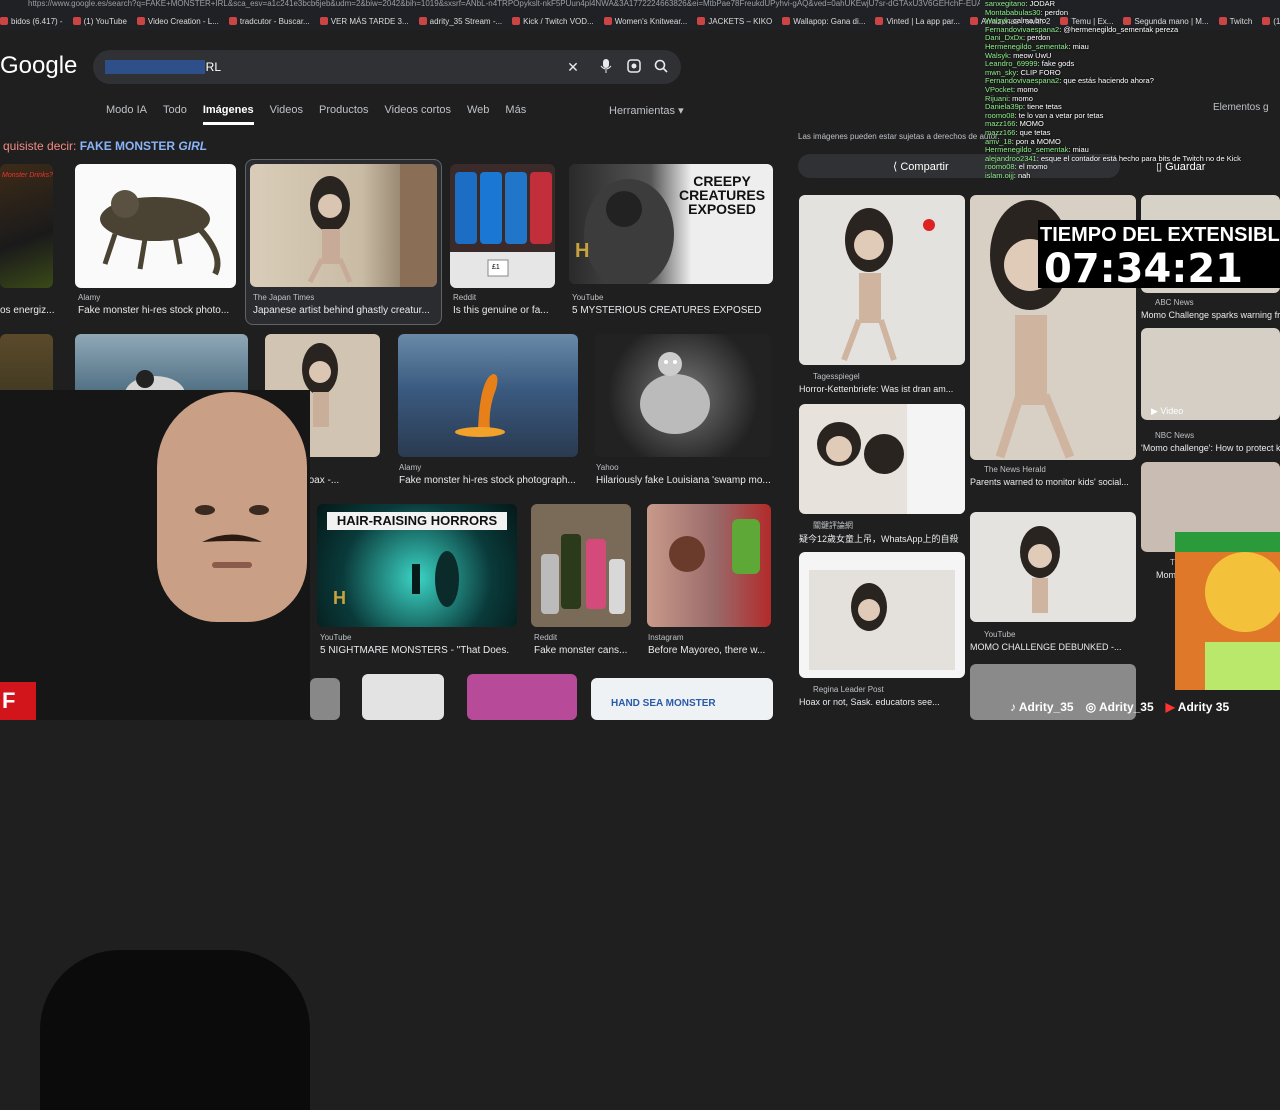 Image resolution: width=1280 pixels, height=1110 pixels. I want to click on chat-username: islam.oijj, so click(999, 175).